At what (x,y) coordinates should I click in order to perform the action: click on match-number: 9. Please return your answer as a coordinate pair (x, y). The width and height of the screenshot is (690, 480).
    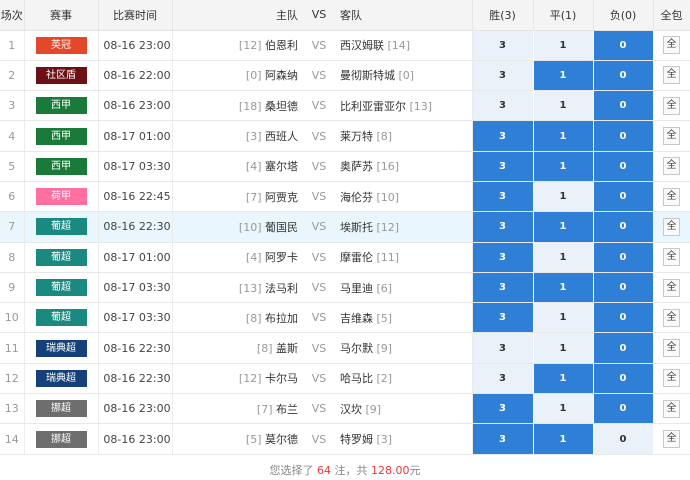
    Looking at the image, I should click on (12, 288).